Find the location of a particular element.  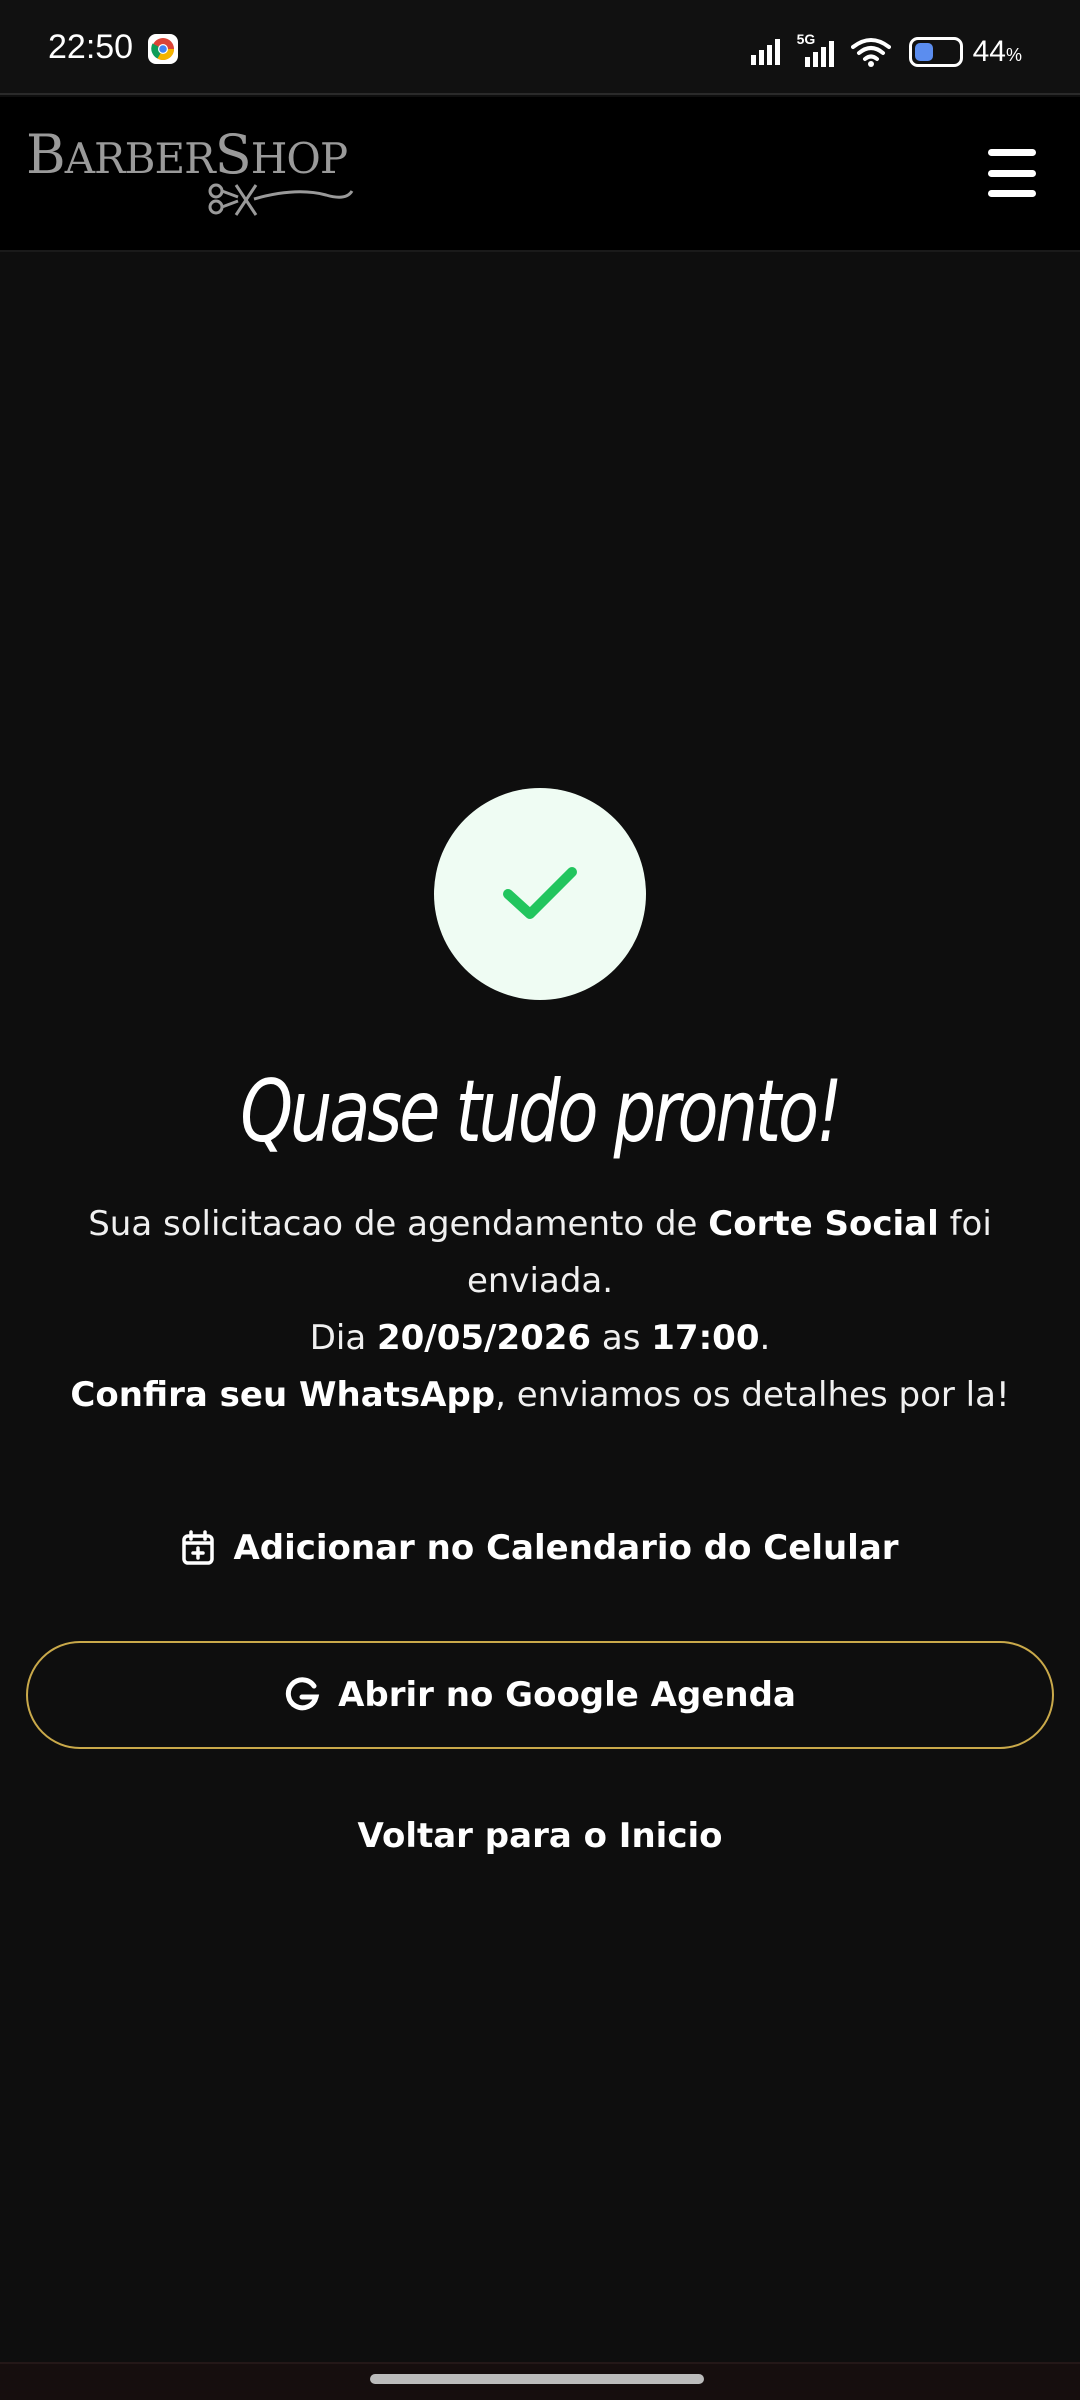

logo-letters-arber: ARBER is located at coordinates (140, 158).